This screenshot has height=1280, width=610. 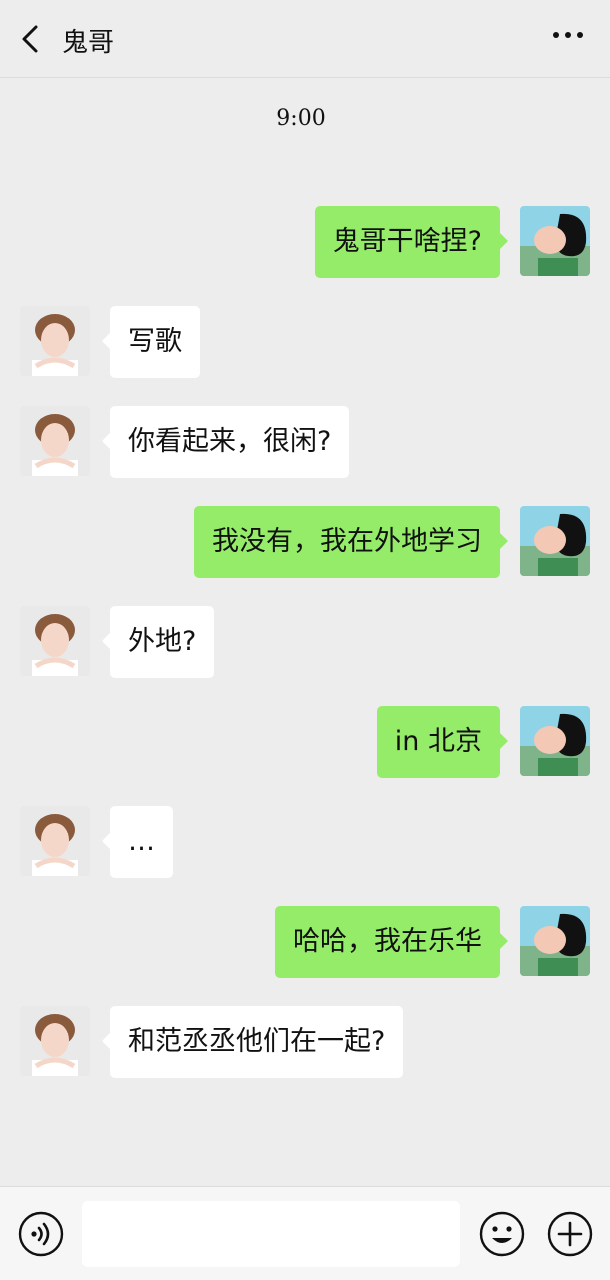 I want to click on input-bar, so click(x=305, y=1233).